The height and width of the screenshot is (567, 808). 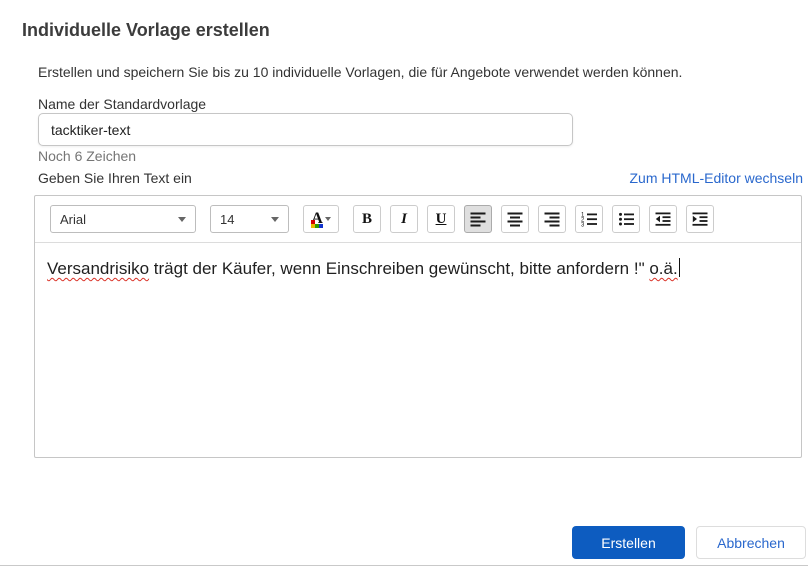 I want to click on unordered-list-button, so click(x=626, y=219).